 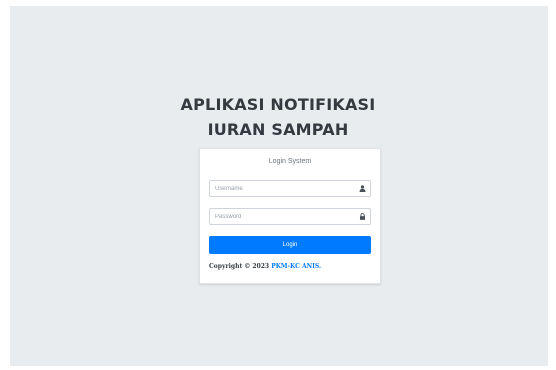 What do you see at coordinates (282, 216) in the screenshot?
I see `password-input` at bounding box center [282, 216].